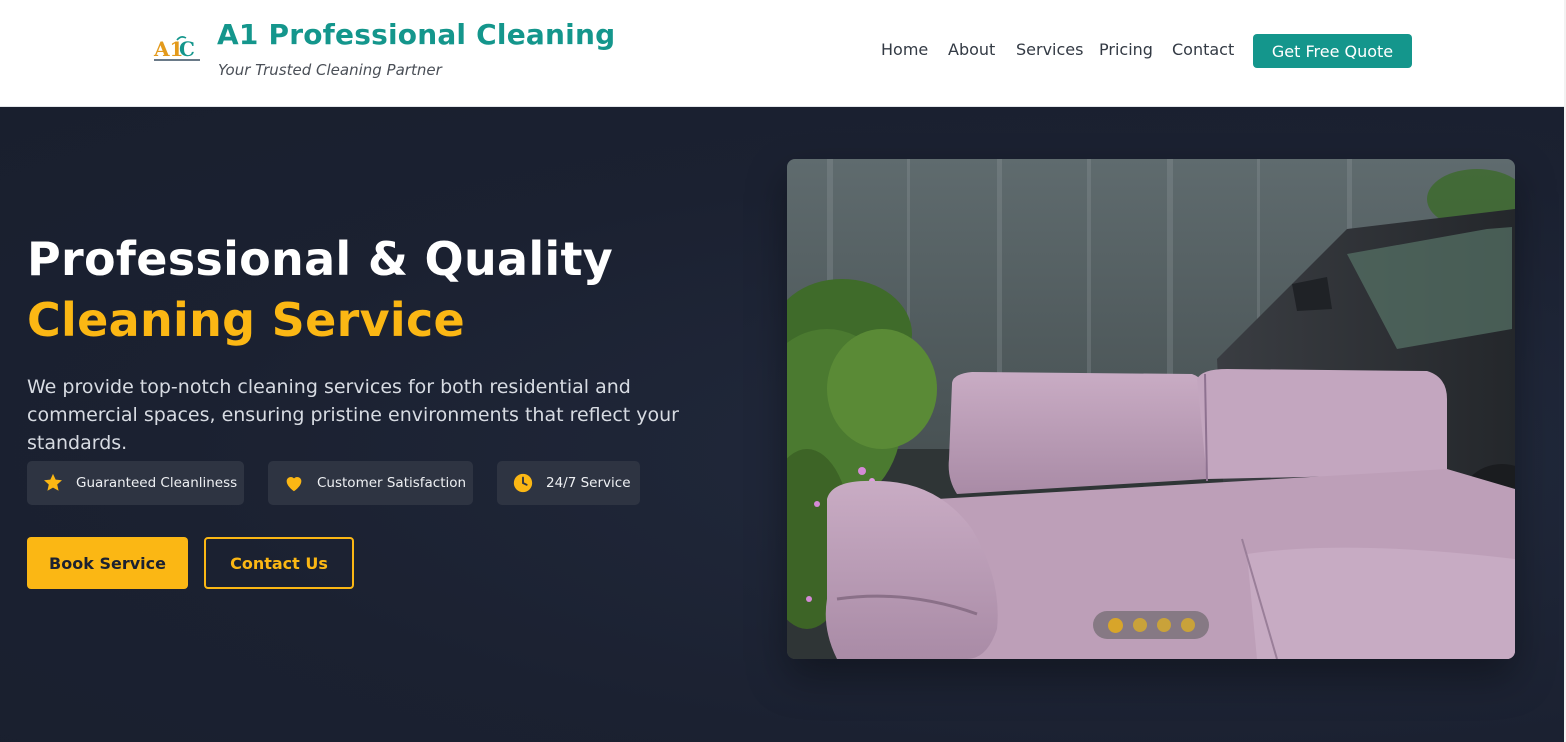 Image resolution: width=1566 pixels, height=742 pixels. Describe the element at coordinates (1203, 49) in the screenshot. I see `nav-contact: Contact` at that location.